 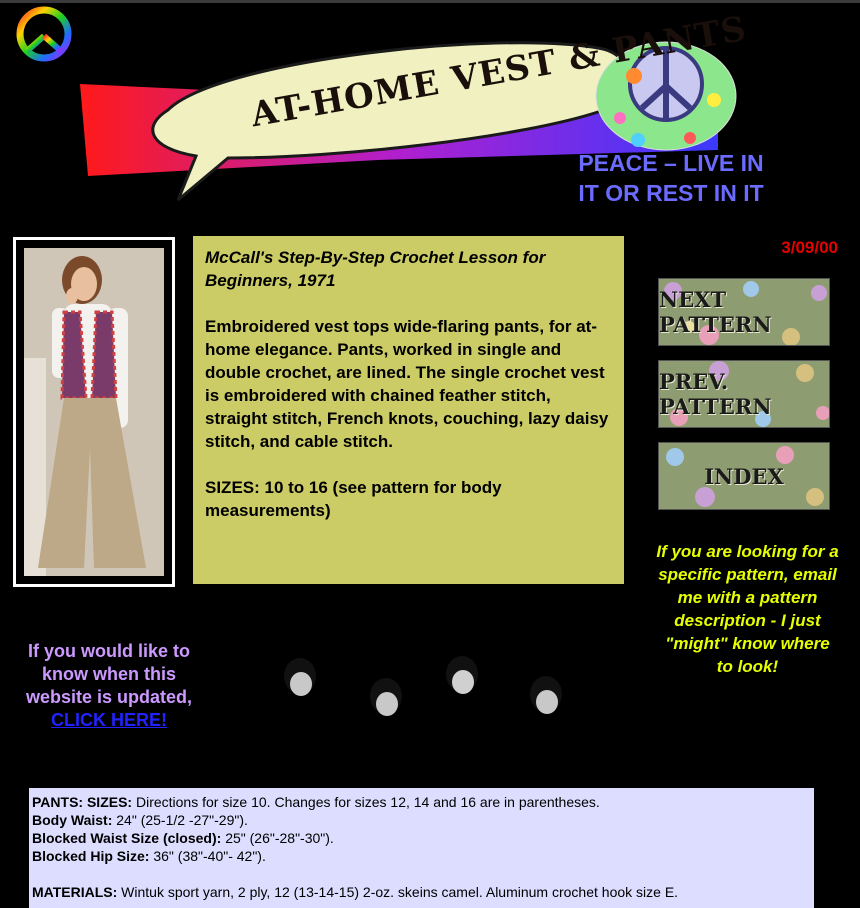 I want to click on prev-pattern-button: PREV. PATTERN, so click(x=744, y=394).